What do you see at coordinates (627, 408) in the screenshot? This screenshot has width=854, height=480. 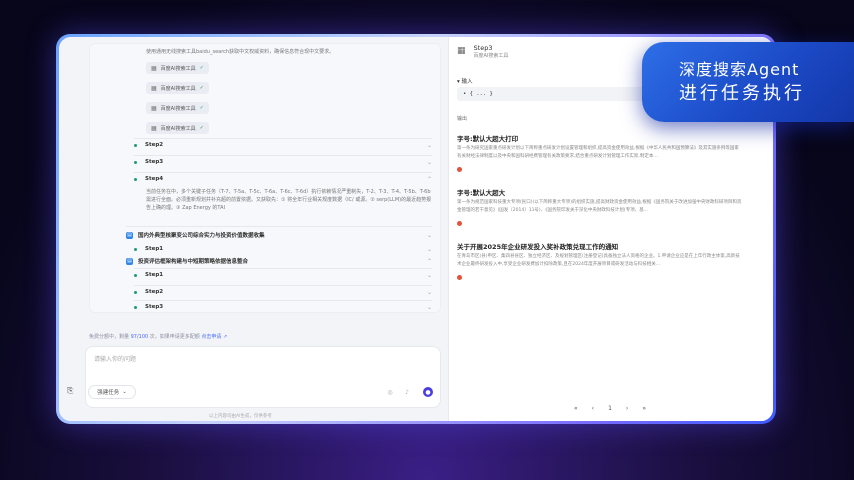 I see `next-page-button: ›` at bounding box center [627, 408].